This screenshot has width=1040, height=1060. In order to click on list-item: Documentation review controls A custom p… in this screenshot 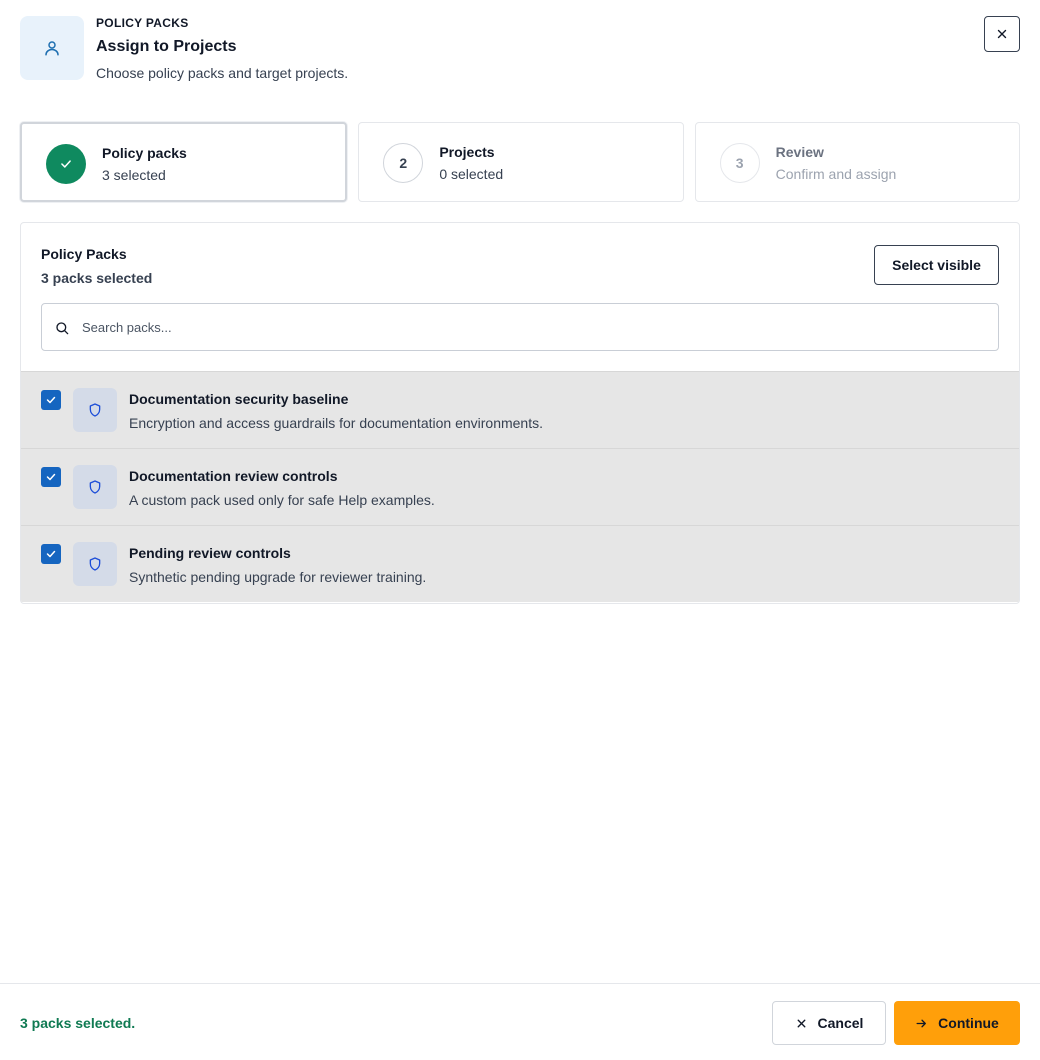, I will do `click(520, 486)`.